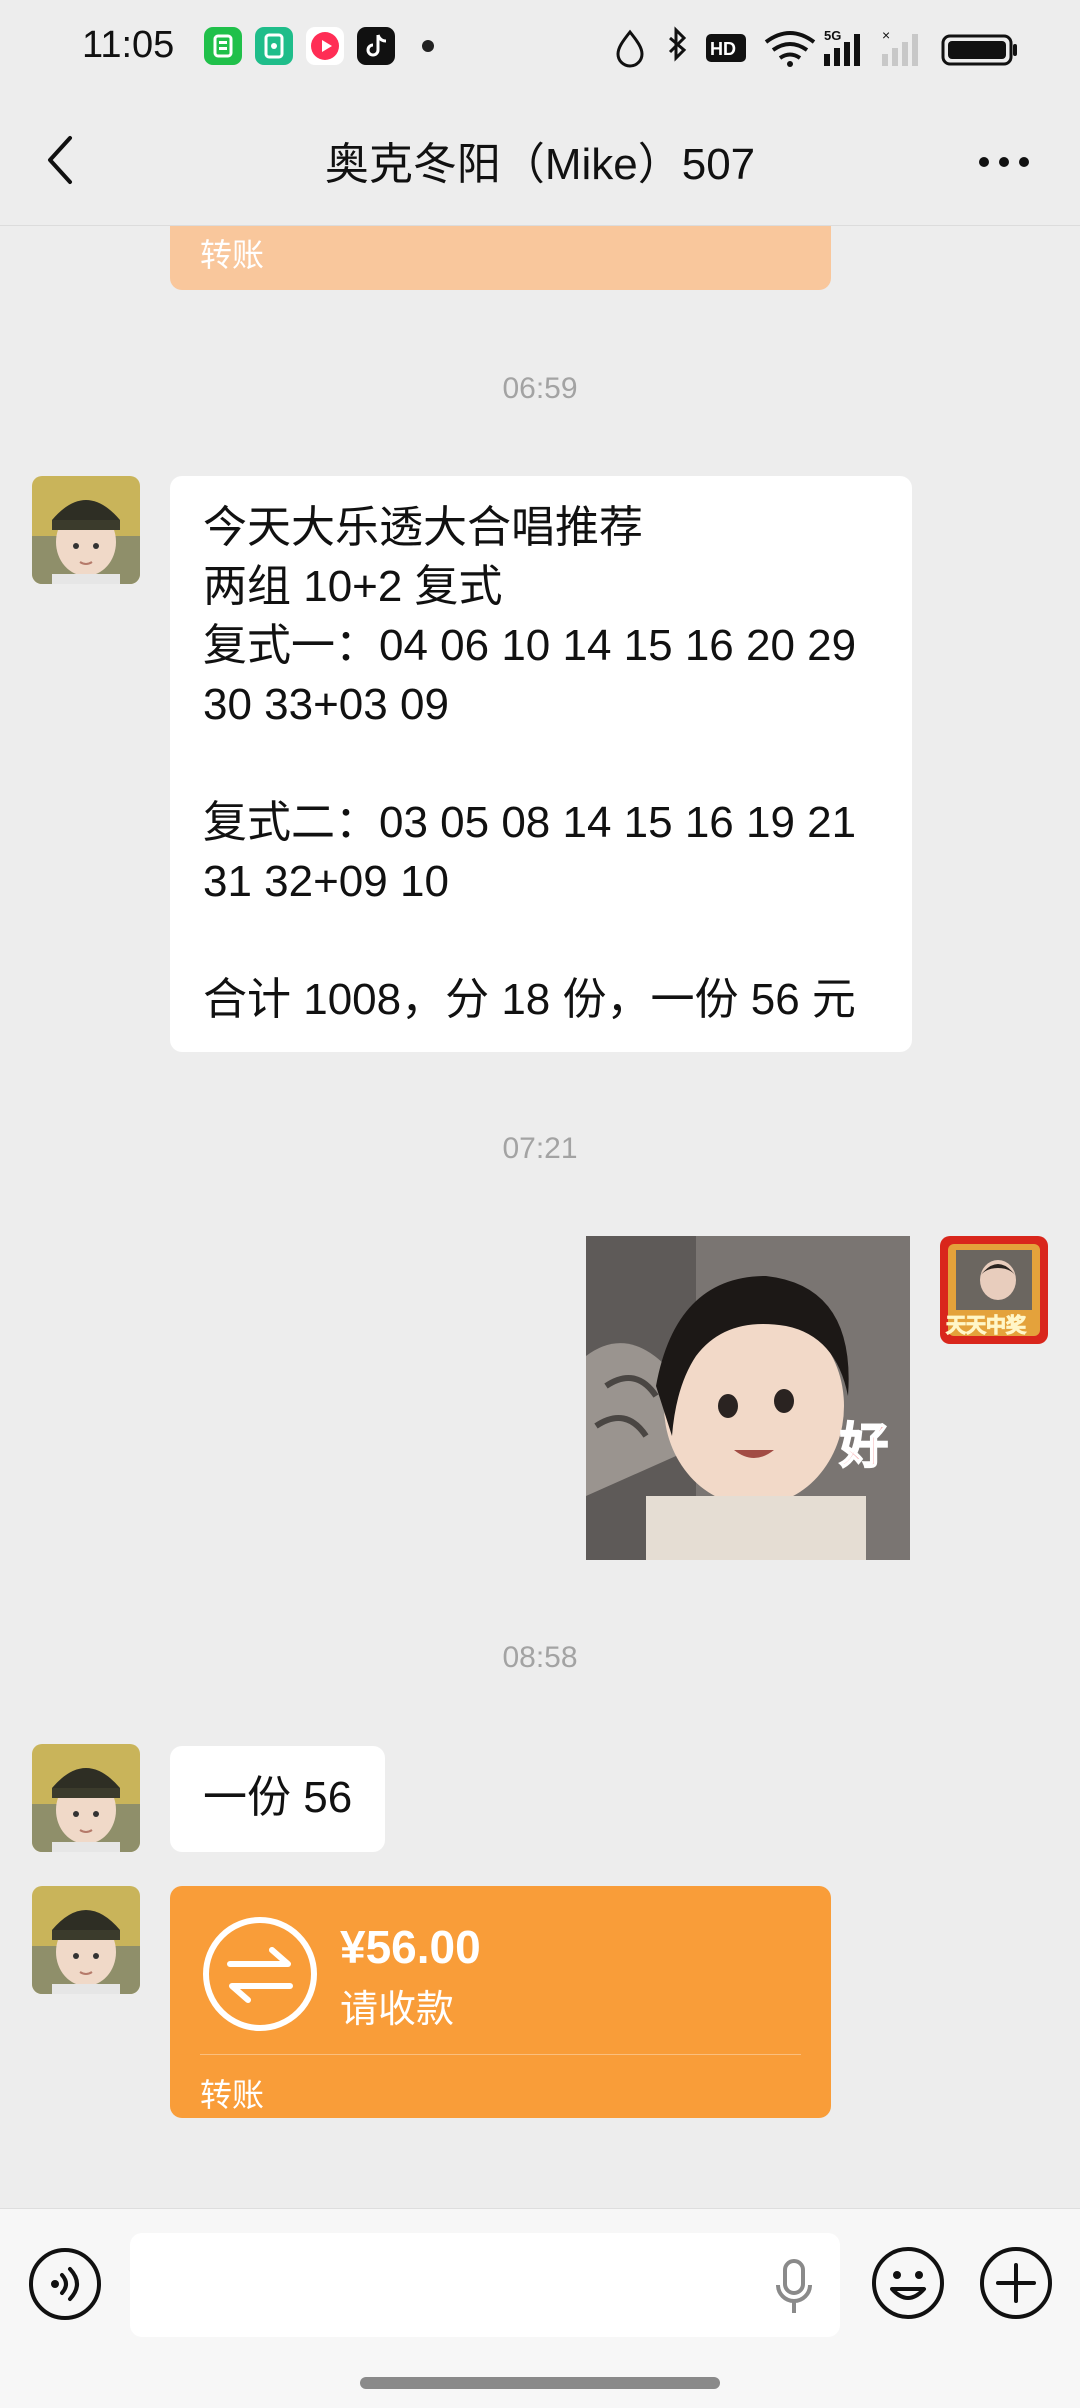 This screenshot has width=1080, height=2408. I want to click on transfer-icon, so click(260, 1974).